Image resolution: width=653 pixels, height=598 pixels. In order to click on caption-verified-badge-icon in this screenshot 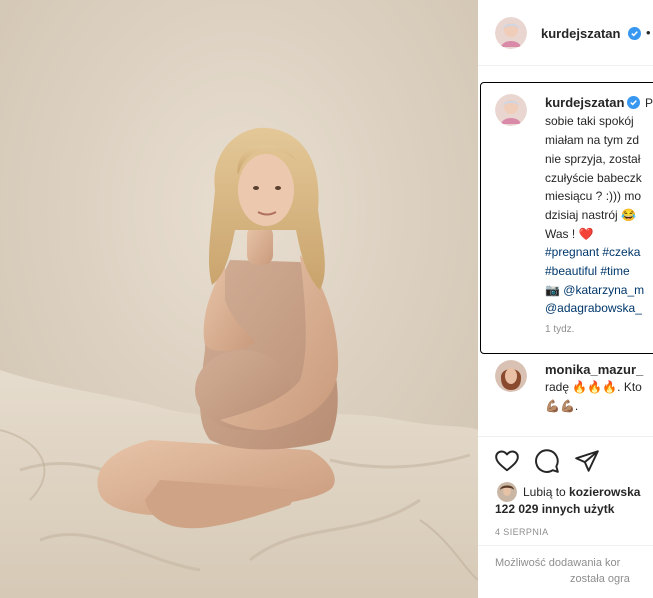, I will do `click(633, 102)`.